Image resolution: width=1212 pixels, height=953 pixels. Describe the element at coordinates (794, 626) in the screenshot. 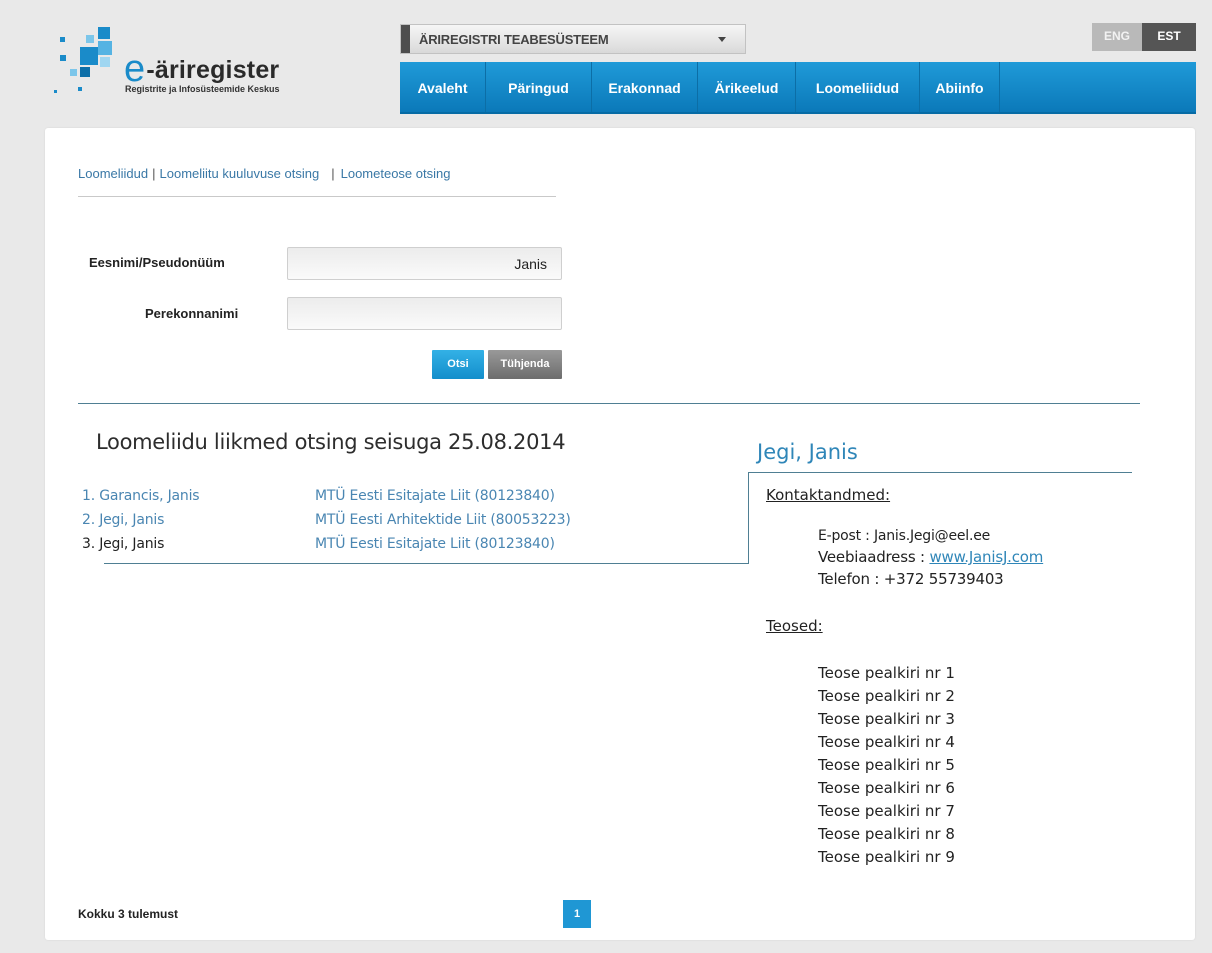

I see `works-heading: Teosed:` at that location.